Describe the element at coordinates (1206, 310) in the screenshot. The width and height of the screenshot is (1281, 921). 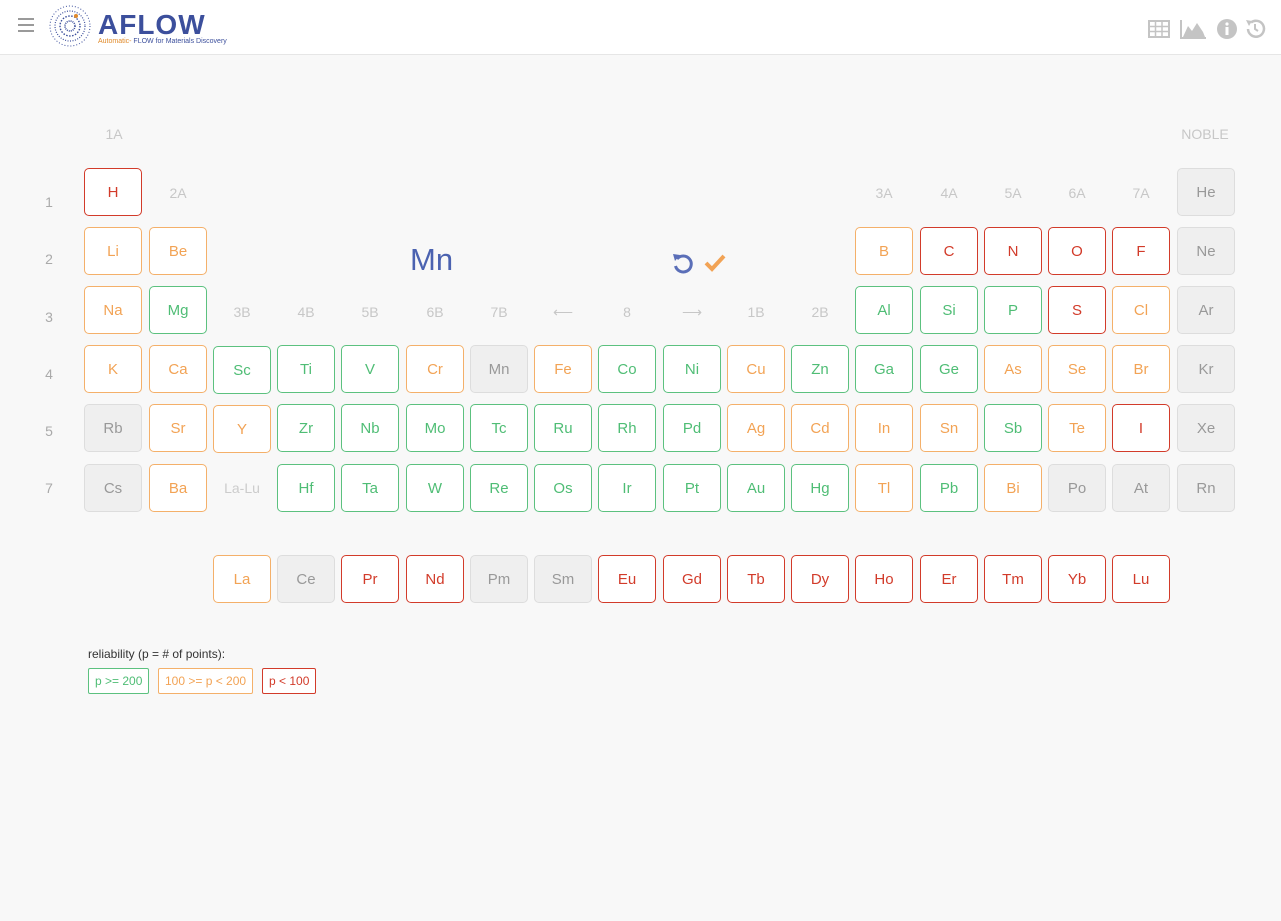
I see `element-ar: Ar` at that location.